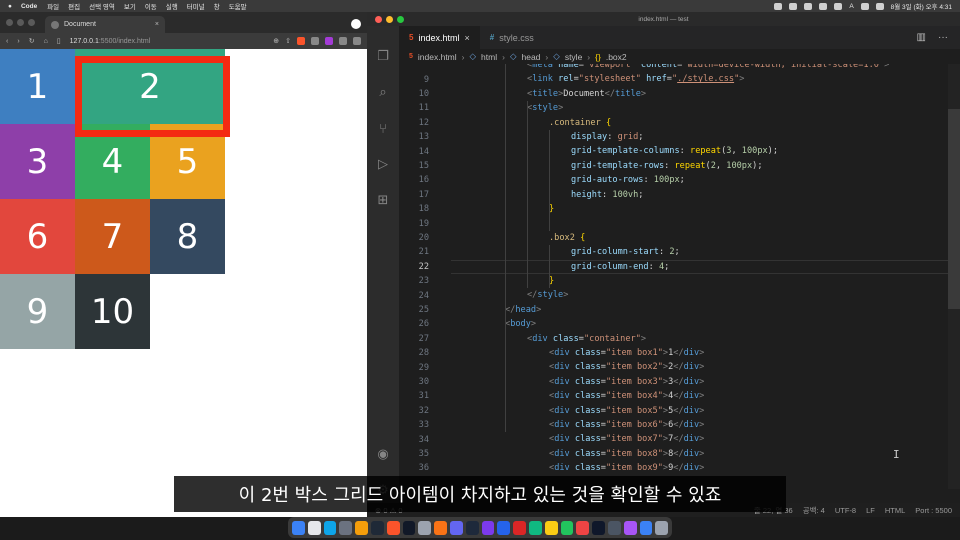  Describe the element at coordinates (573, 57) in the screenshot. I see `breadcrumb-item: style` at that location.